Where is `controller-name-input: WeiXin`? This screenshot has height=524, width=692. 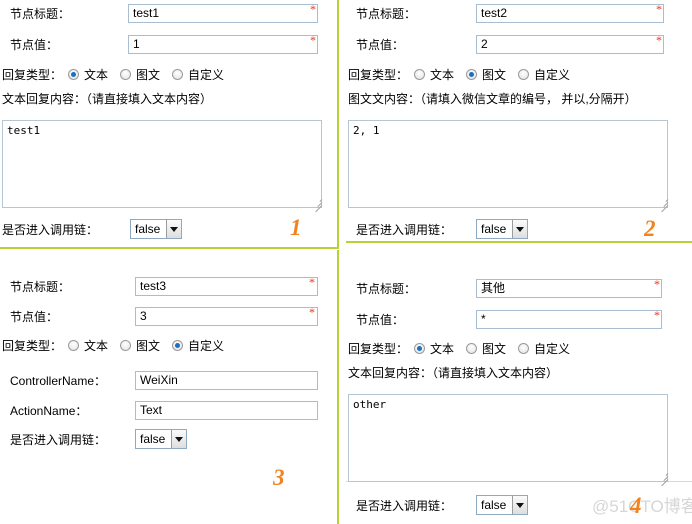 controller-name-input: WeiXin is located at coordinates (226, 380).